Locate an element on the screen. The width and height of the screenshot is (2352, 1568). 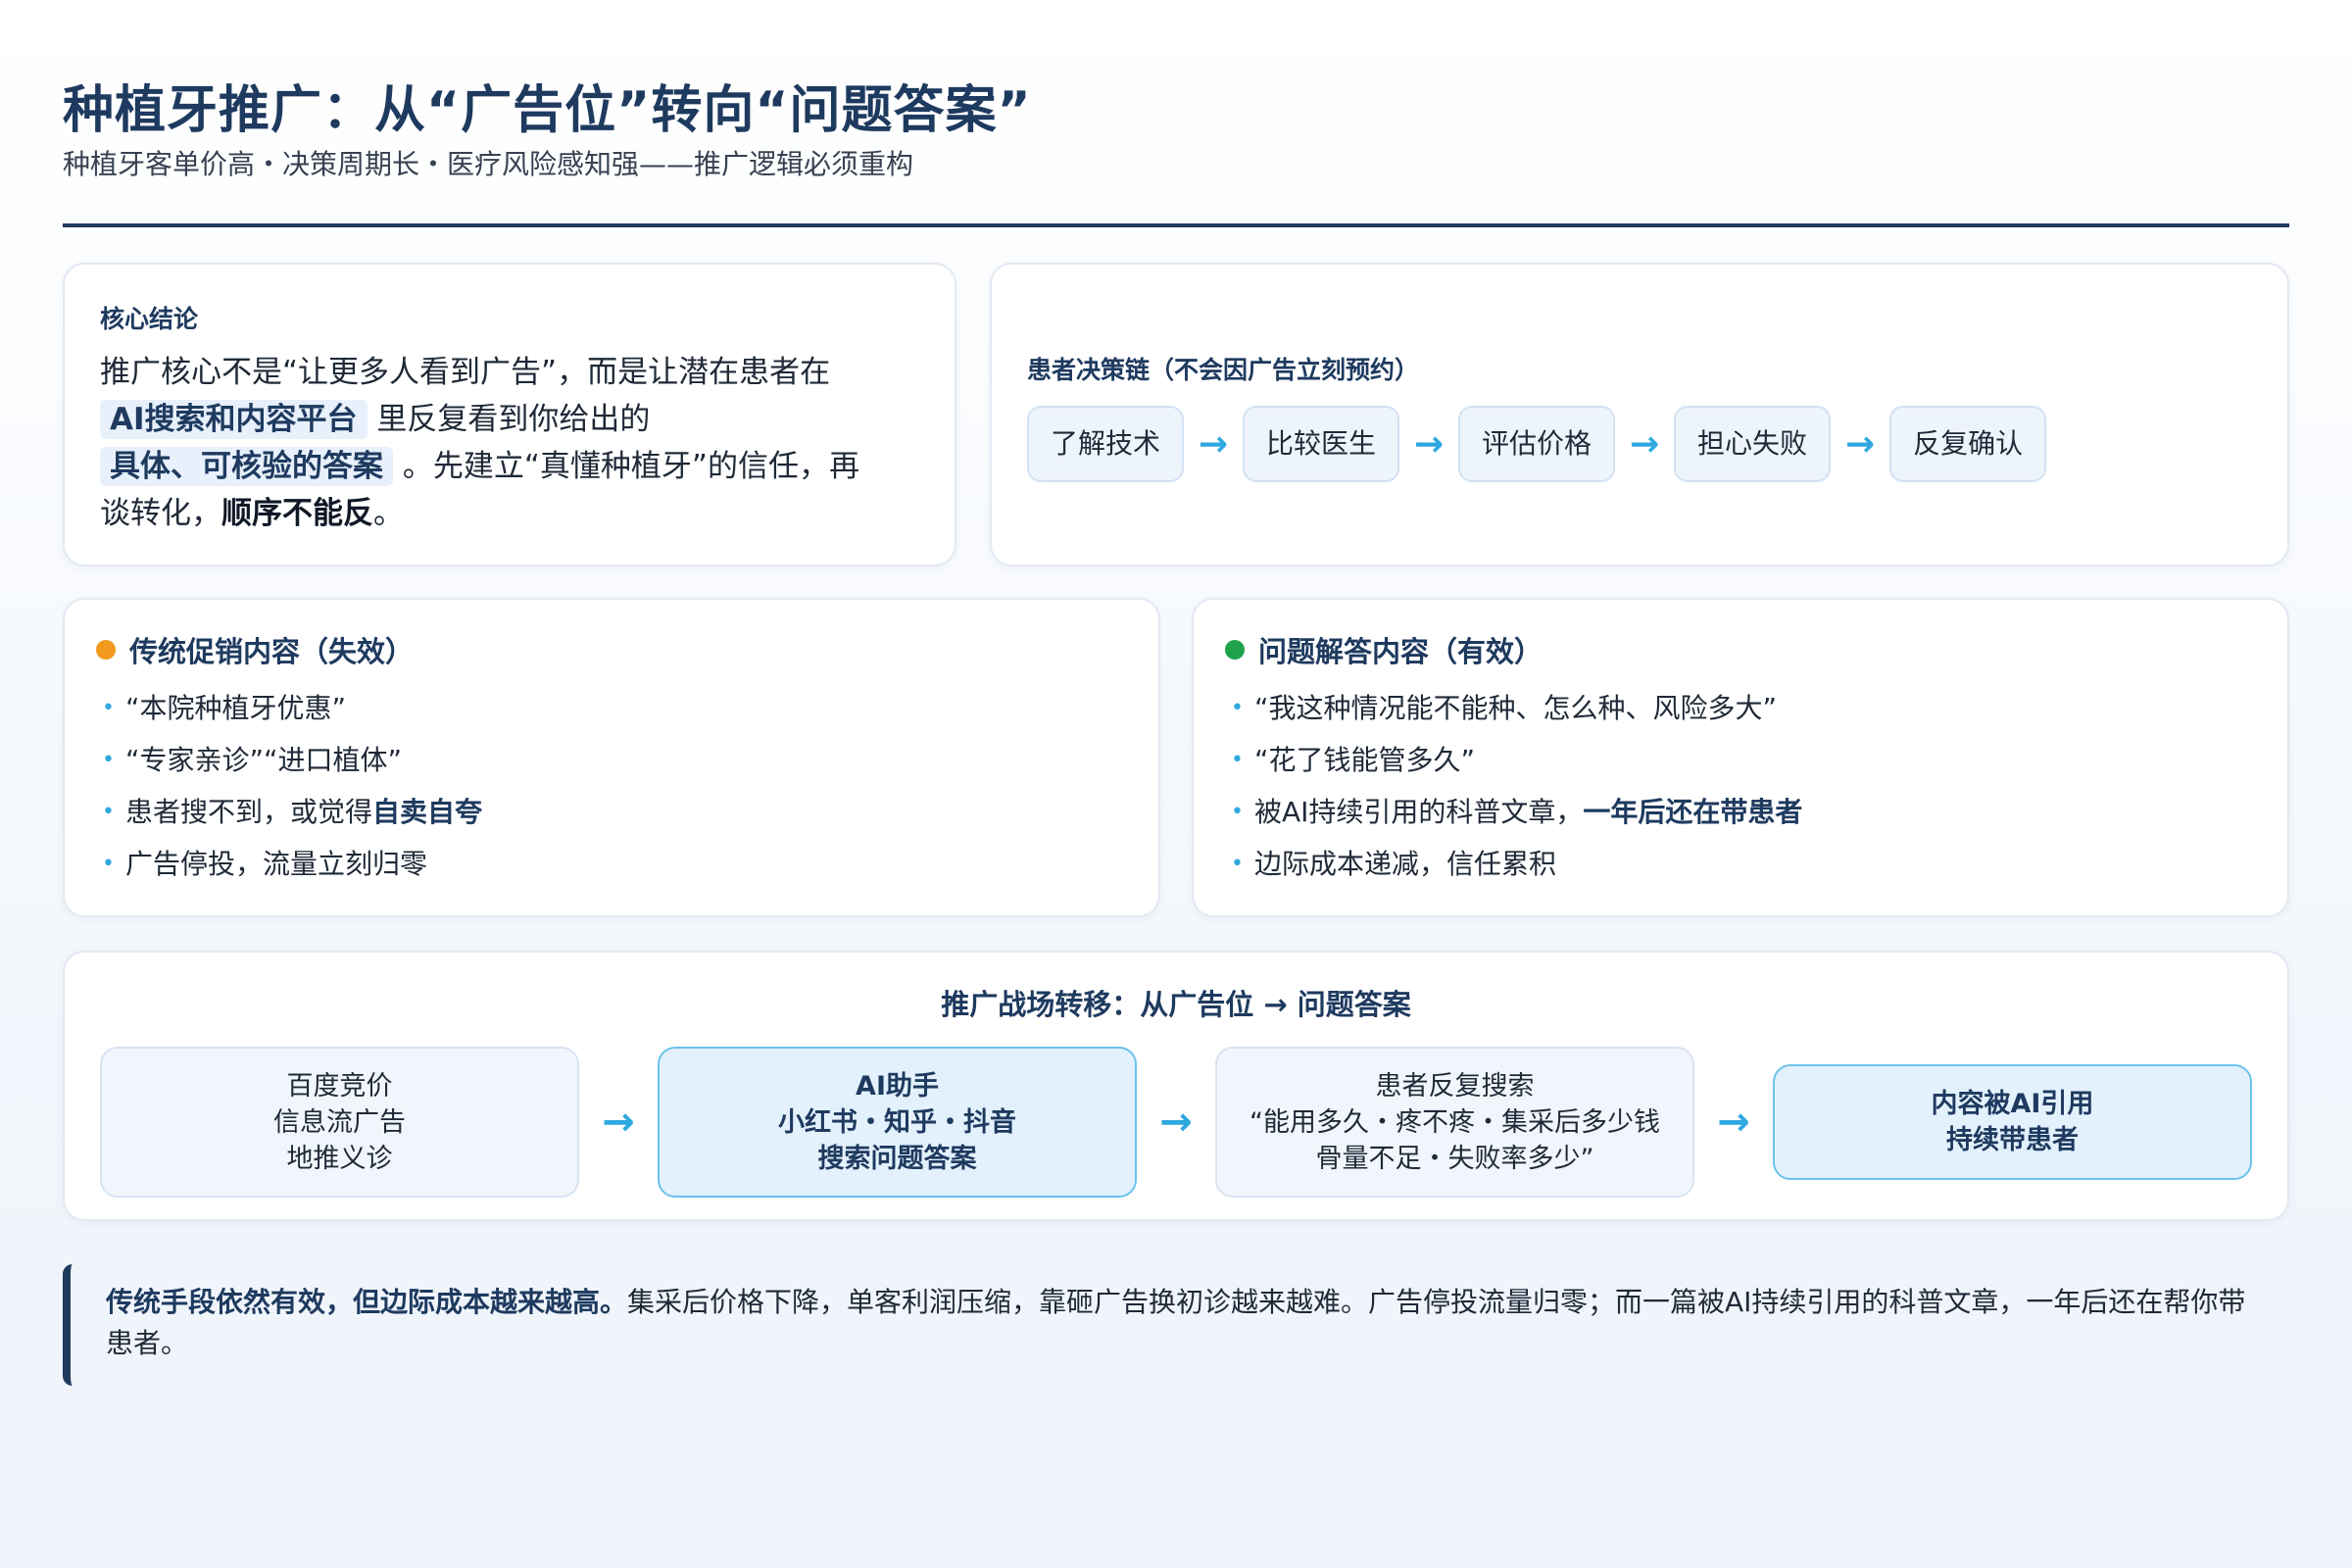
decision-chain-row: 了解技术 → 比较医生 → 评估价格 → 担心失败 → 反复确认 is located at coordinates (1639, 444).